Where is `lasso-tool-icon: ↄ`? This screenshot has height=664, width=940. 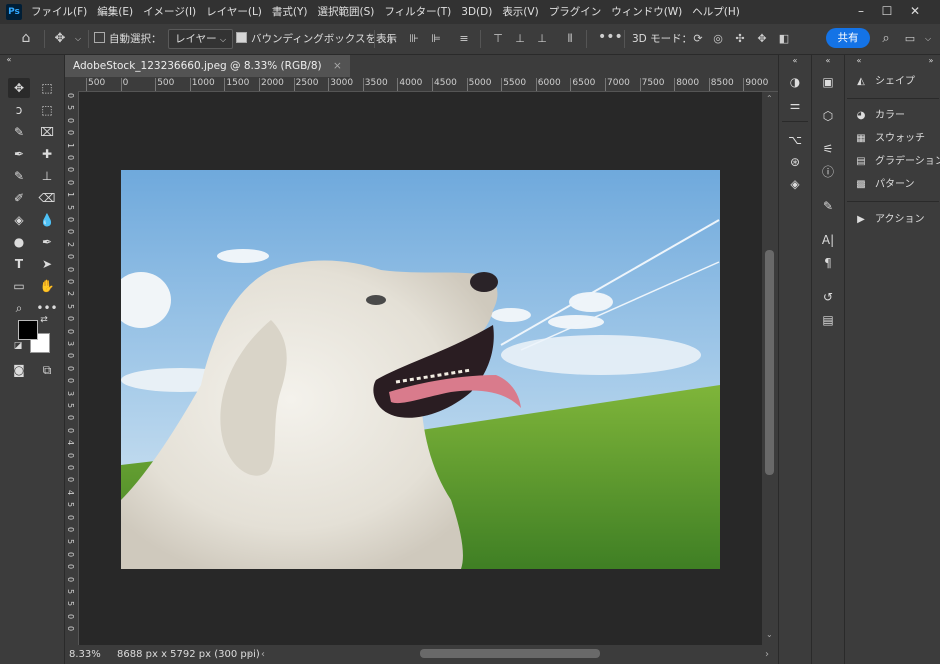
lasso-tool-icon: ↄ is located at coordinates (19, 110).